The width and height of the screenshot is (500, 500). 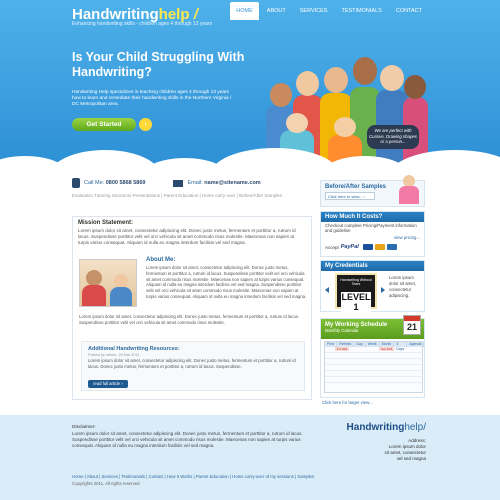 What do you see at coordinates (372, 266) in the screenshot?
I see `credentials-title: My Credentials` at bounding box center [372, 266].